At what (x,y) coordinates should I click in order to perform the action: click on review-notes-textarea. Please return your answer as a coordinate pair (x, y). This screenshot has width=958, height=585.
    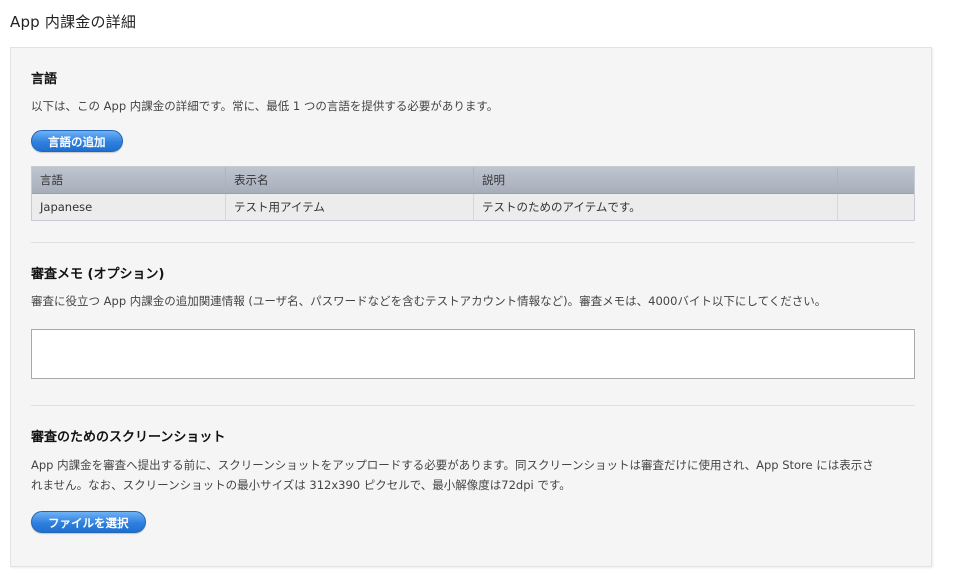
    Looking at the image, I should click on (473, 354).